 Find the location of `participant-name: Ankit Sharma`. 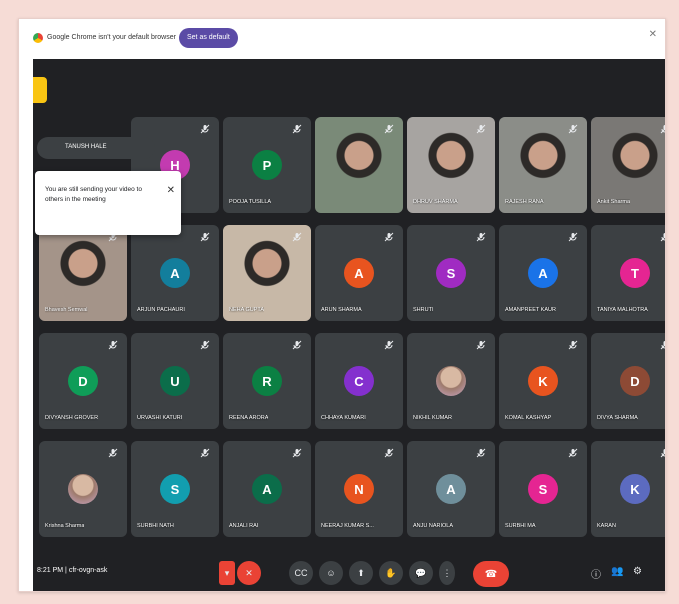

participant-name: Ankit Sharma is located at coordinates (614, 202).